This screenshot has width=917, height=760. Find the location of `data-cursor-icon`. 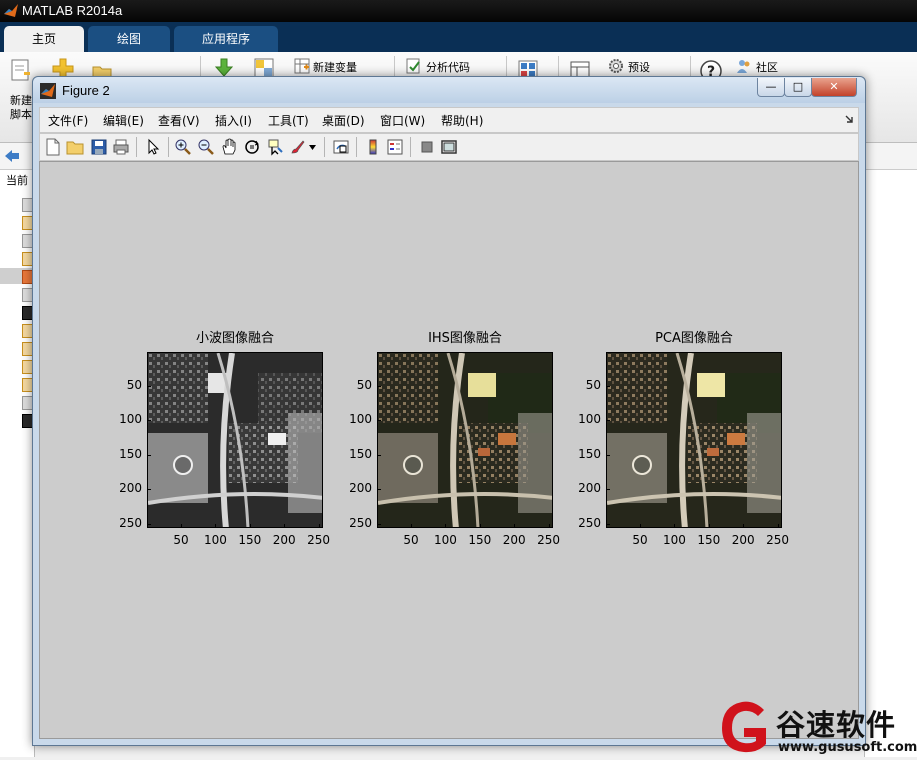

data-cursor-icon is located at coordinates (275, 147).